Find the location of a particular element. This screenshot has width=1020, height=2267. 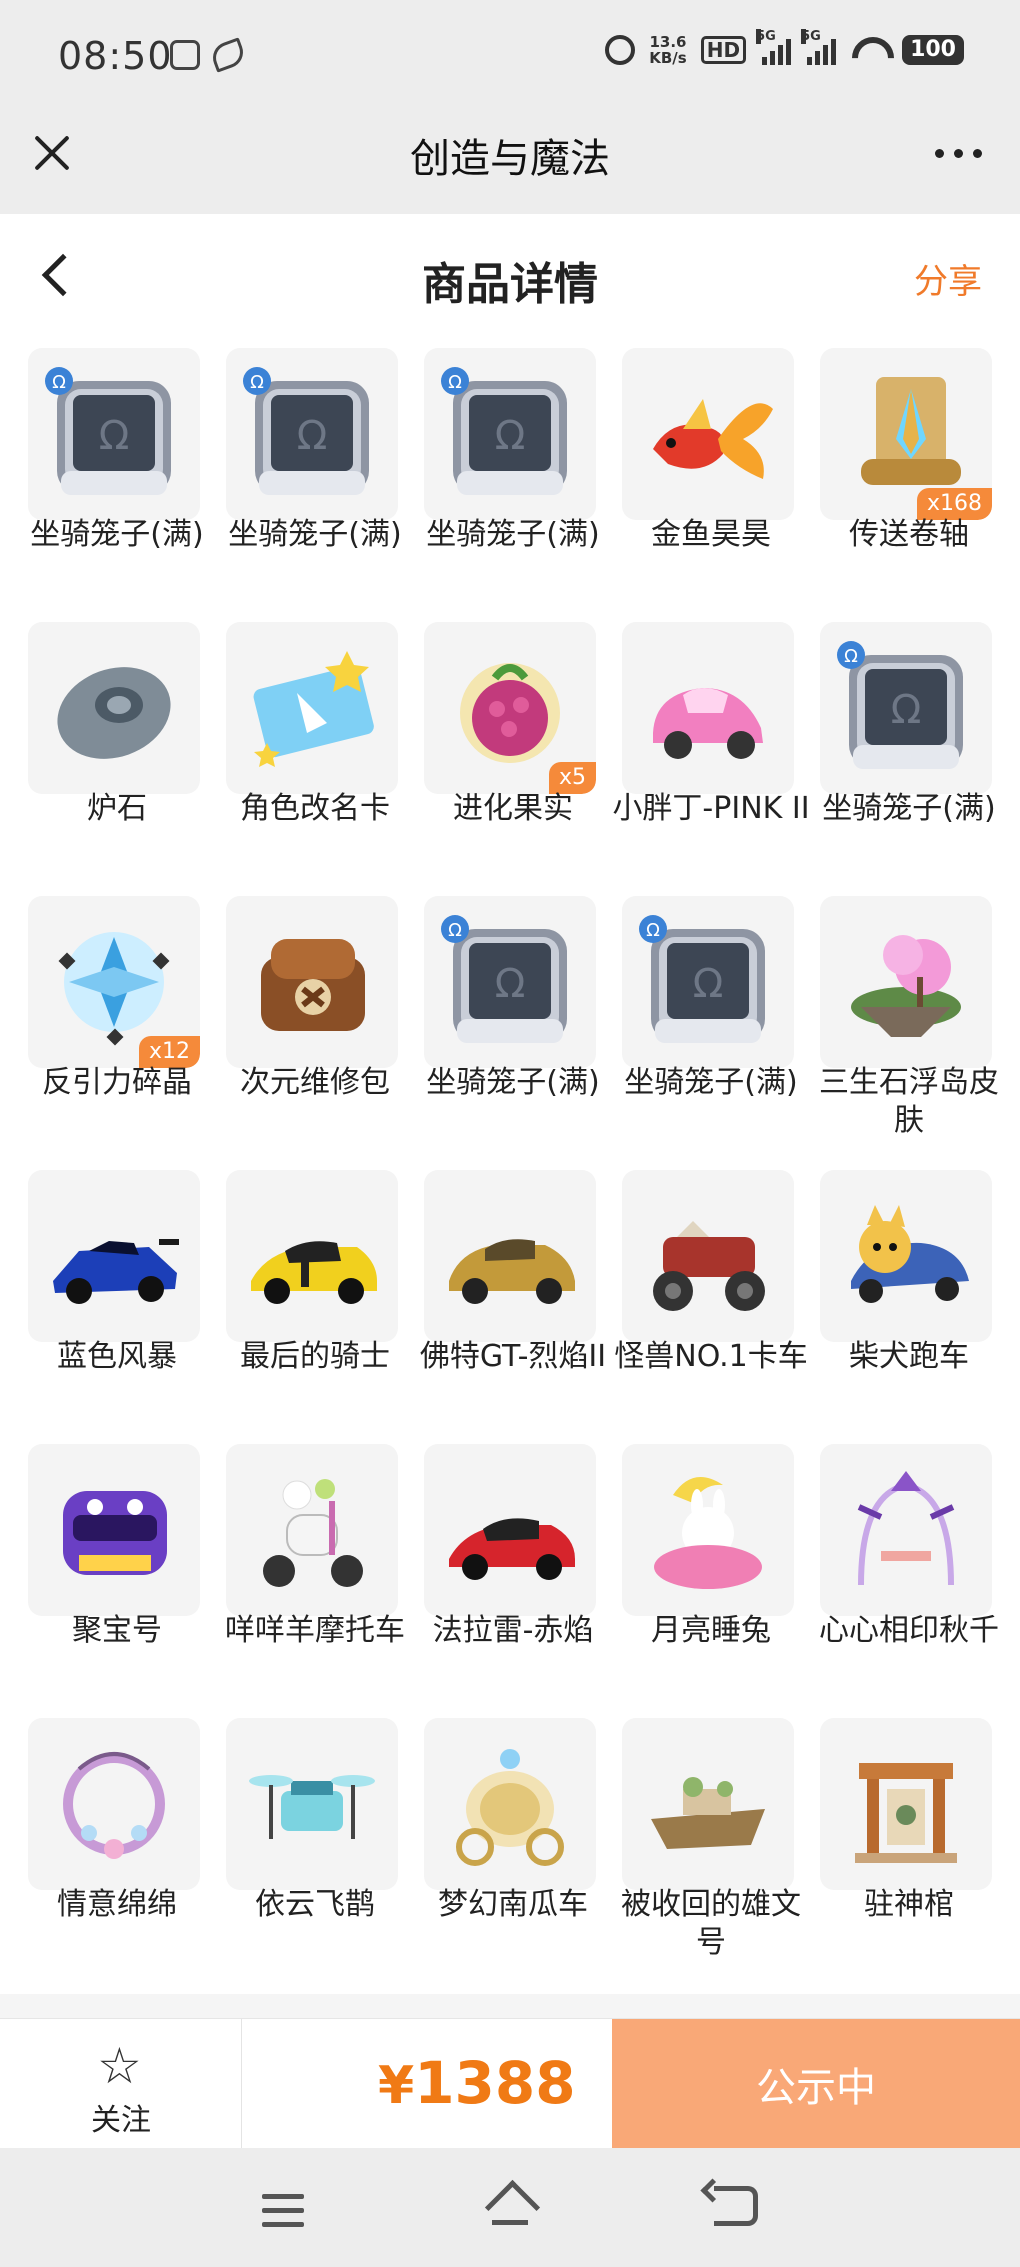

item-card: 心心相印秋千 is located at coordinates (909, 1573).